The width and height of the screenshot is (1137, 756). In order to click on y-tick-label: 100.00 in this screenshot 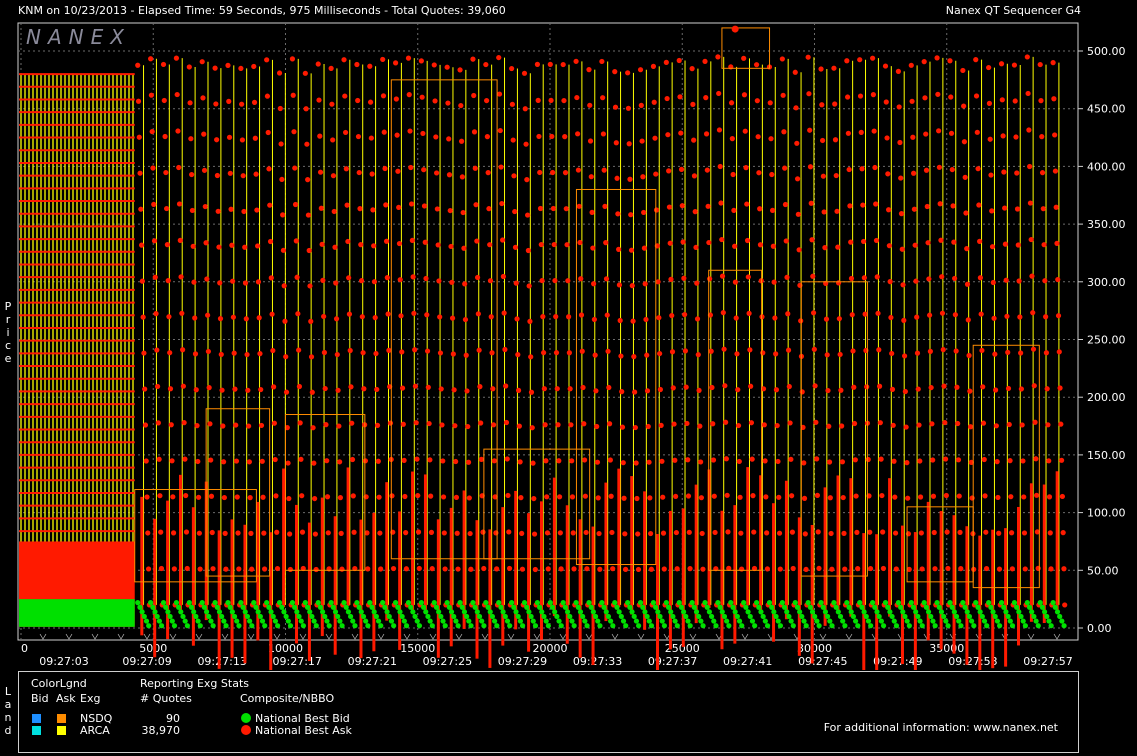, I will do `click(1106, 513)`.